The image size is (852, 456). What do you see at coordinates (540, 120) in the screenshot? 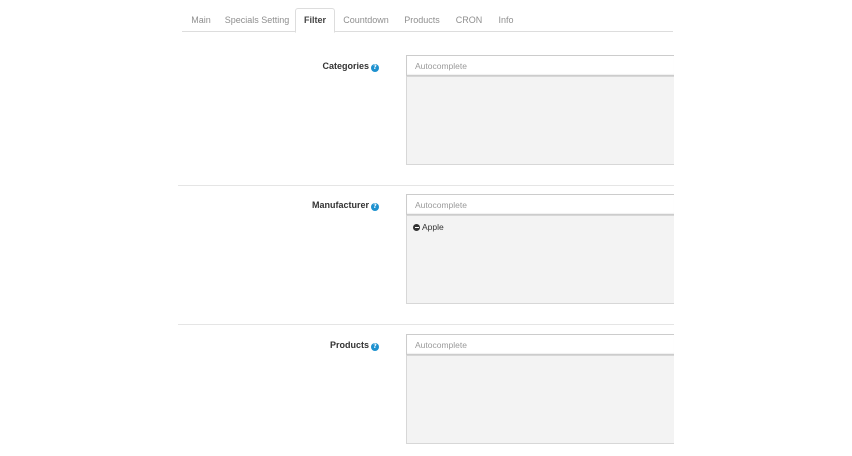
I see `categories-selected-list` at bounding box center [540, 120].